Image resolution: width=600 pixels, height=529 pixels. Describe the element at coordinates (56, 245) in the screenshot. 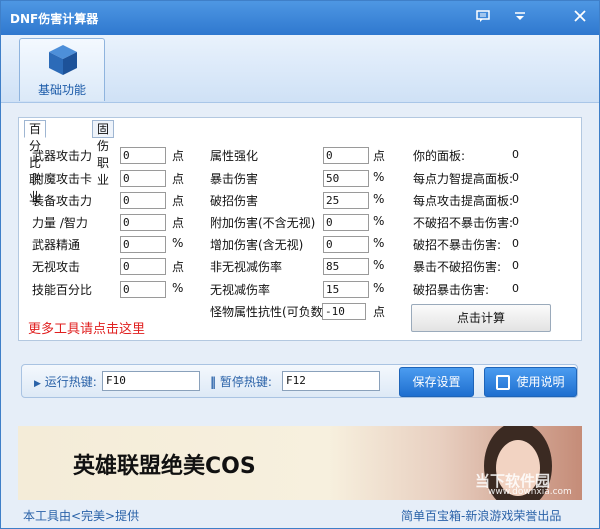

I see `field-label: 武器精通` at that location.